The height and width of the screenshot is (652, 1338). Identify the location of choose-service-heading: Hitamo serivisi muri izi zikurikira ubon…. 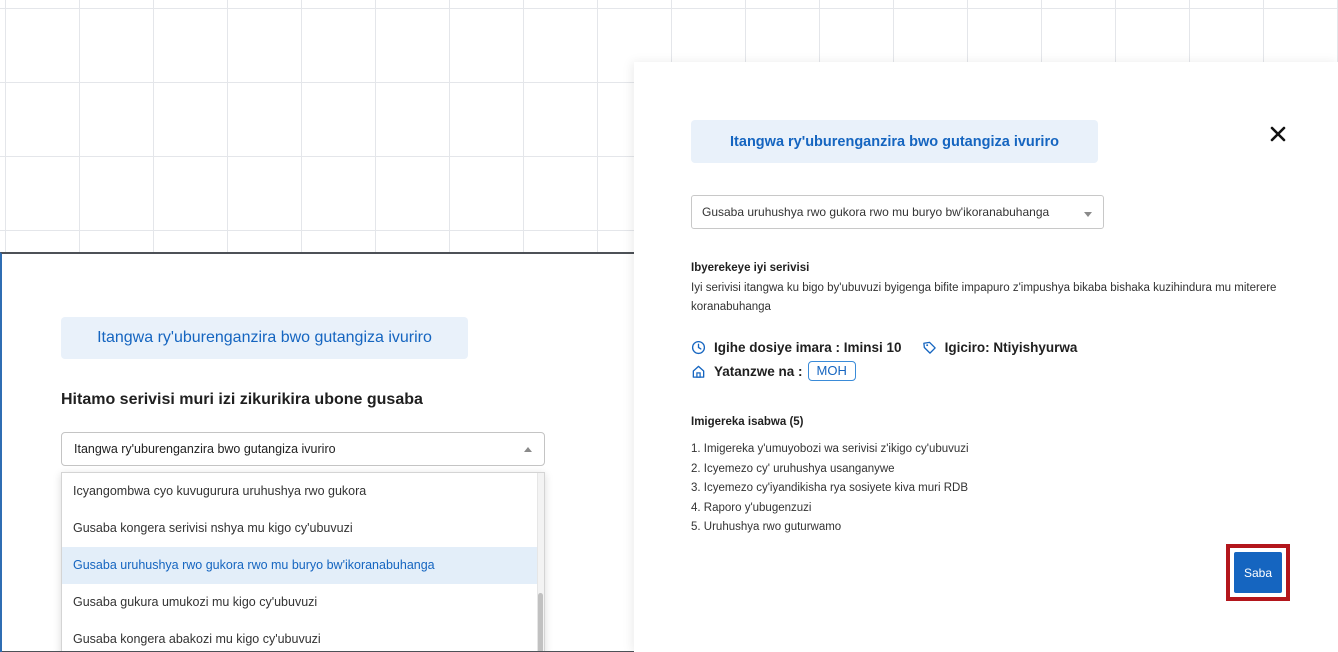
(242, 399).